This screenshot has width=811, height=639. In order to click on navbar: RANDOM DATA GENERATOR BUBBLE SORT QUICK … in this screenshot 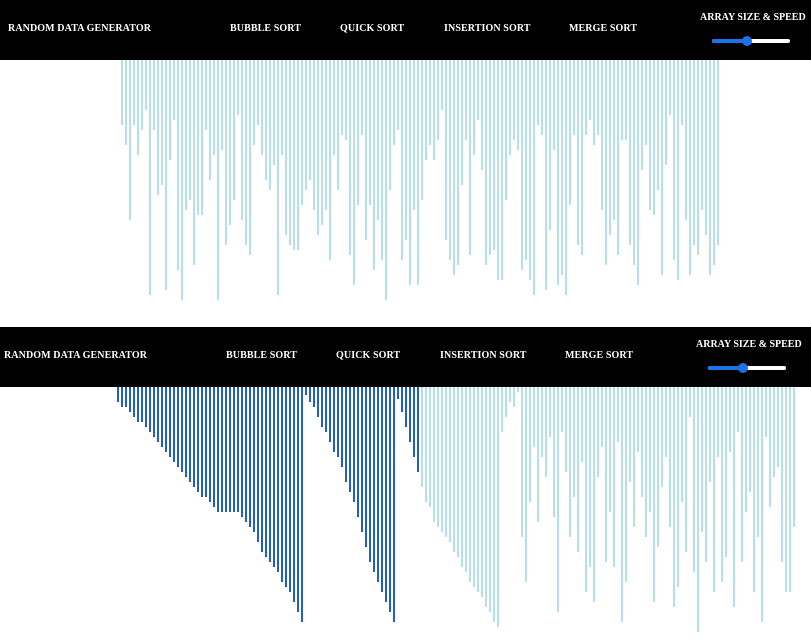, I will do `click(405, 357)`.